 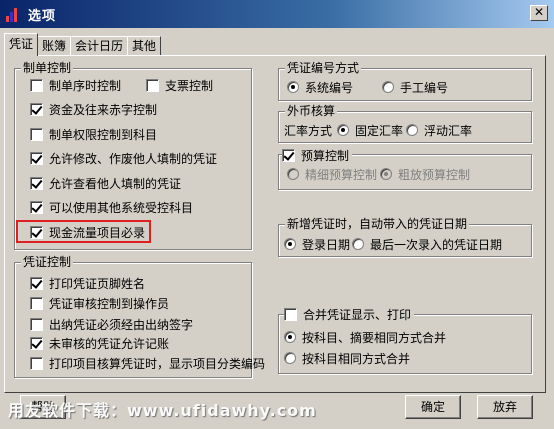 I want to click on close-button: ✕, so click(x=539, y=13).